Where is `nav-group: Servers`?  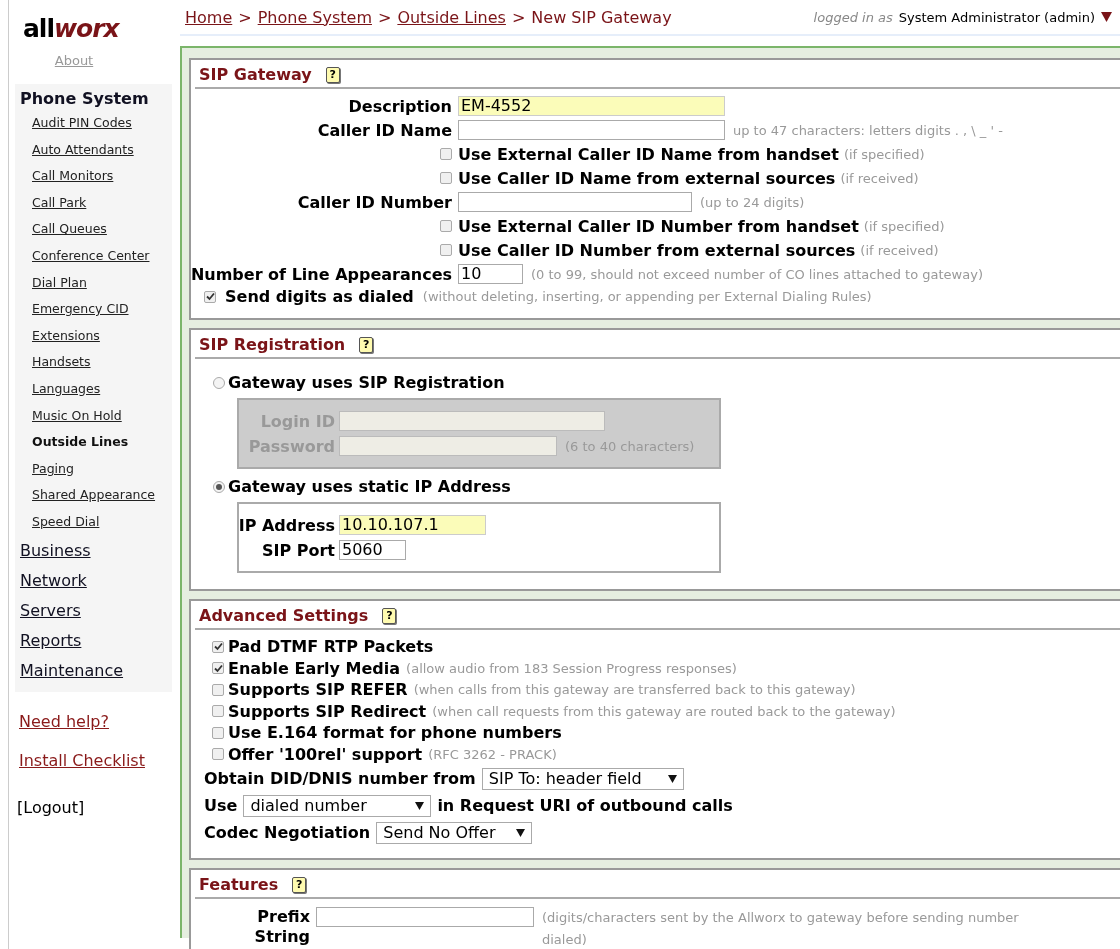
nav-group: Servers is located at coordinates (50, 610).